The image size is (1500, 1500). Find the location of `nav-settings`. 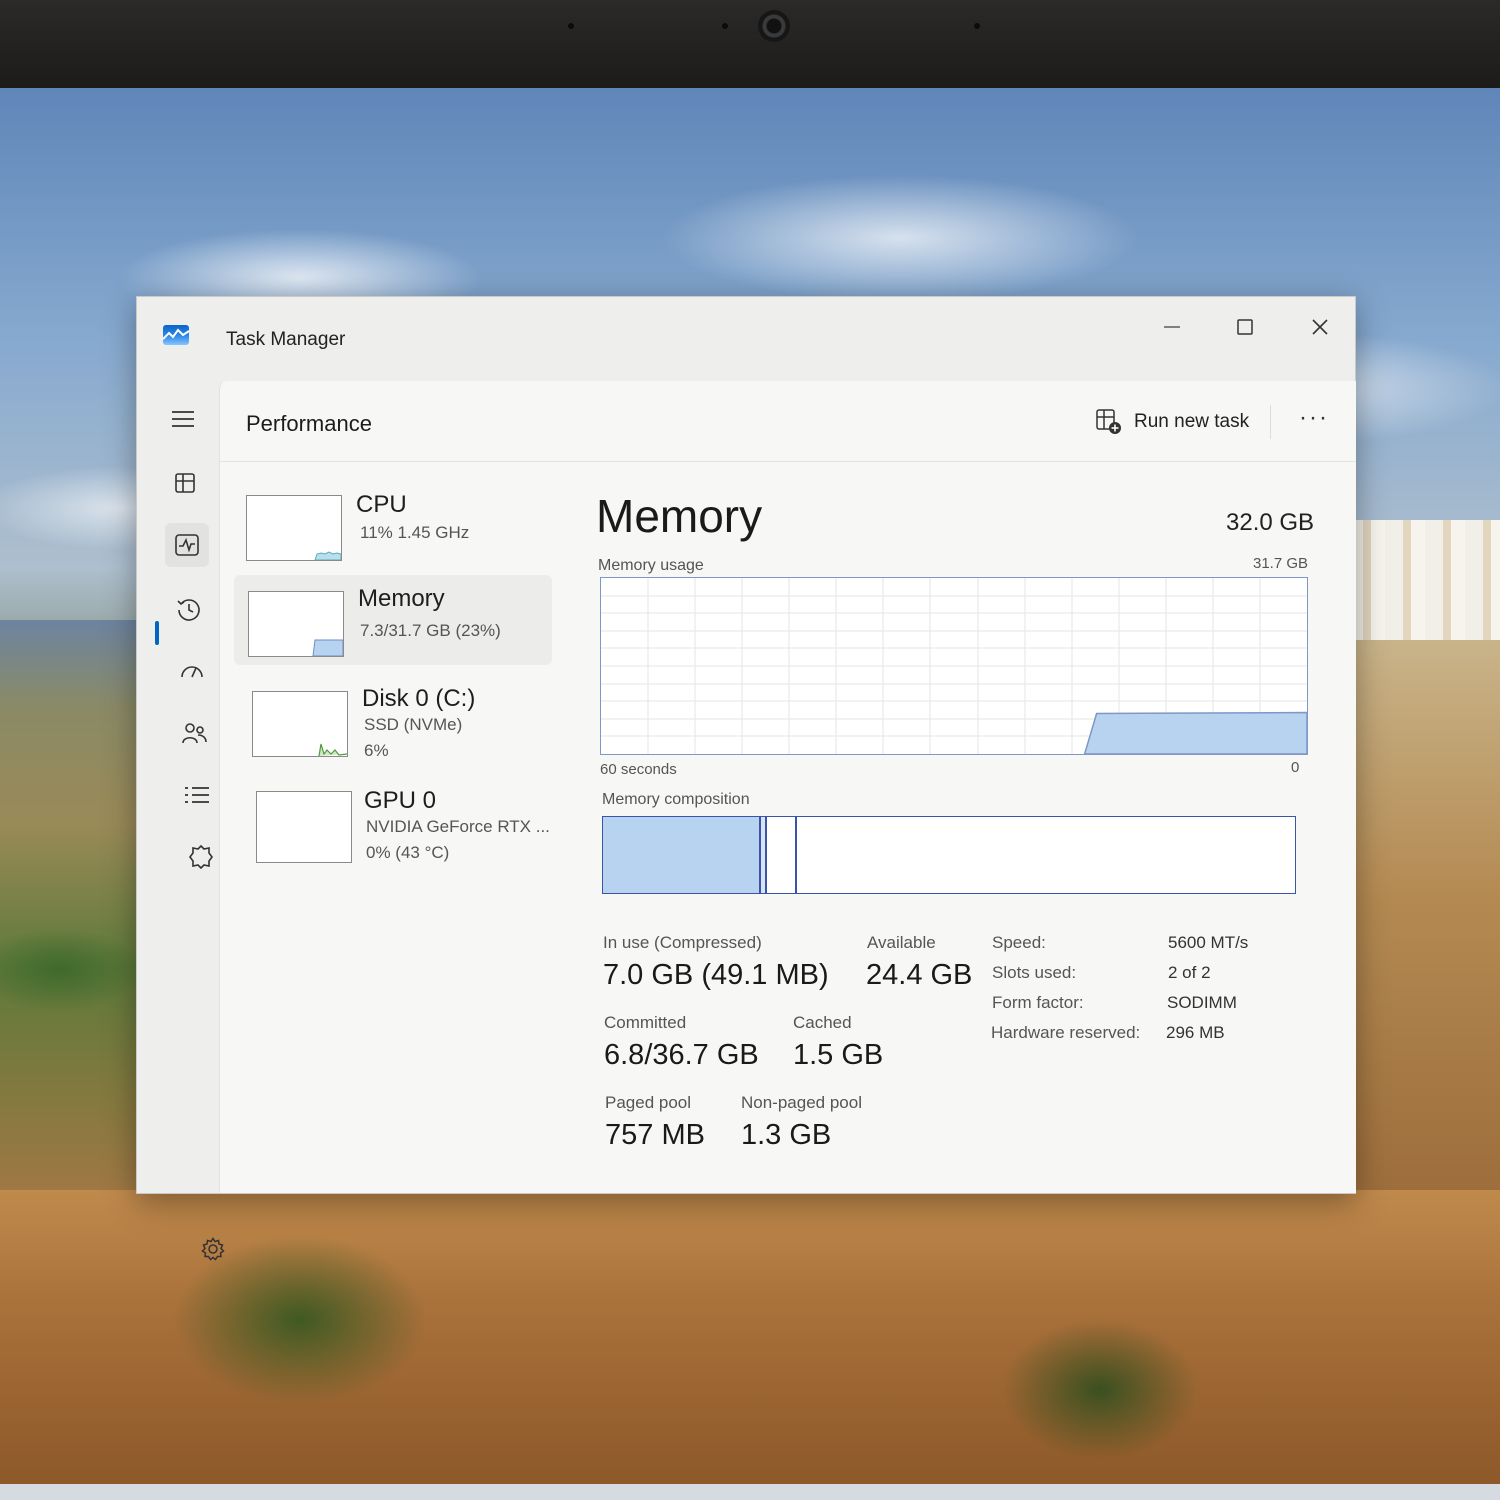

nav-settings is located at coordinates (213, 1249).